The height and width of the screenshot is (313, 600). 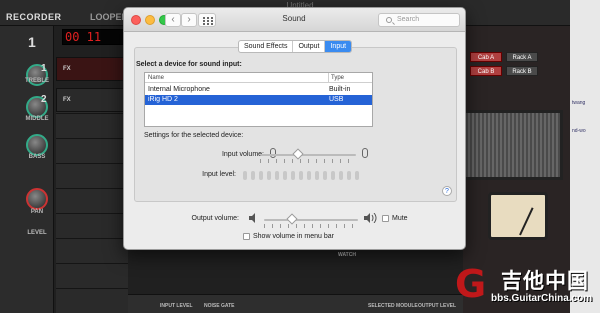 What do you see at coordinates (526, 221) in the screenshot?
I see `meter-needle` at bounding box center [526, 221].